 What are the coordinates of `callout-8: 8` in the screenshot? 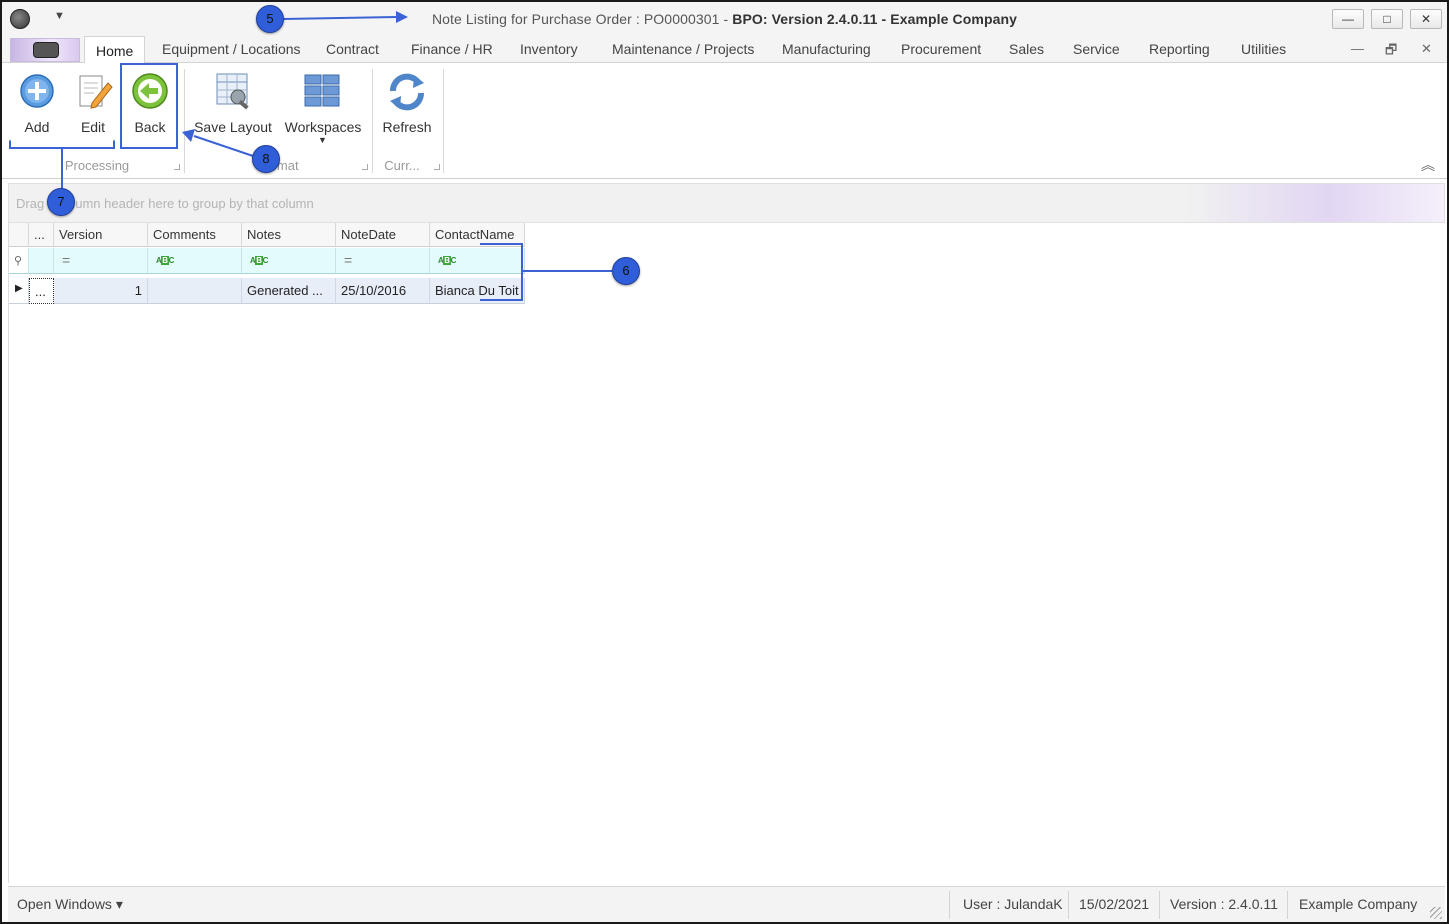 It's located at (266, 159).